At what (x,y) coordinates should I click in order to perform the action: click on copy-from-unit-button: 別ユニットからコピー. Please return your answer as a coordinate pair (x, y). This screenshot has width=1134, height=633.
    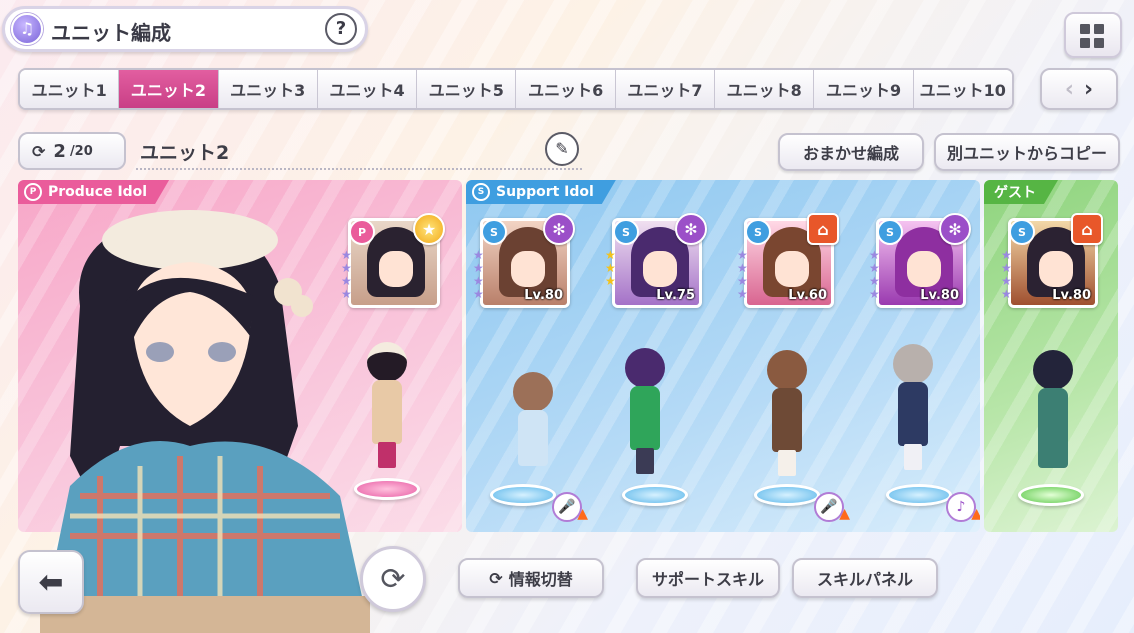
    Looking at the image, I should click on (1027, 152).